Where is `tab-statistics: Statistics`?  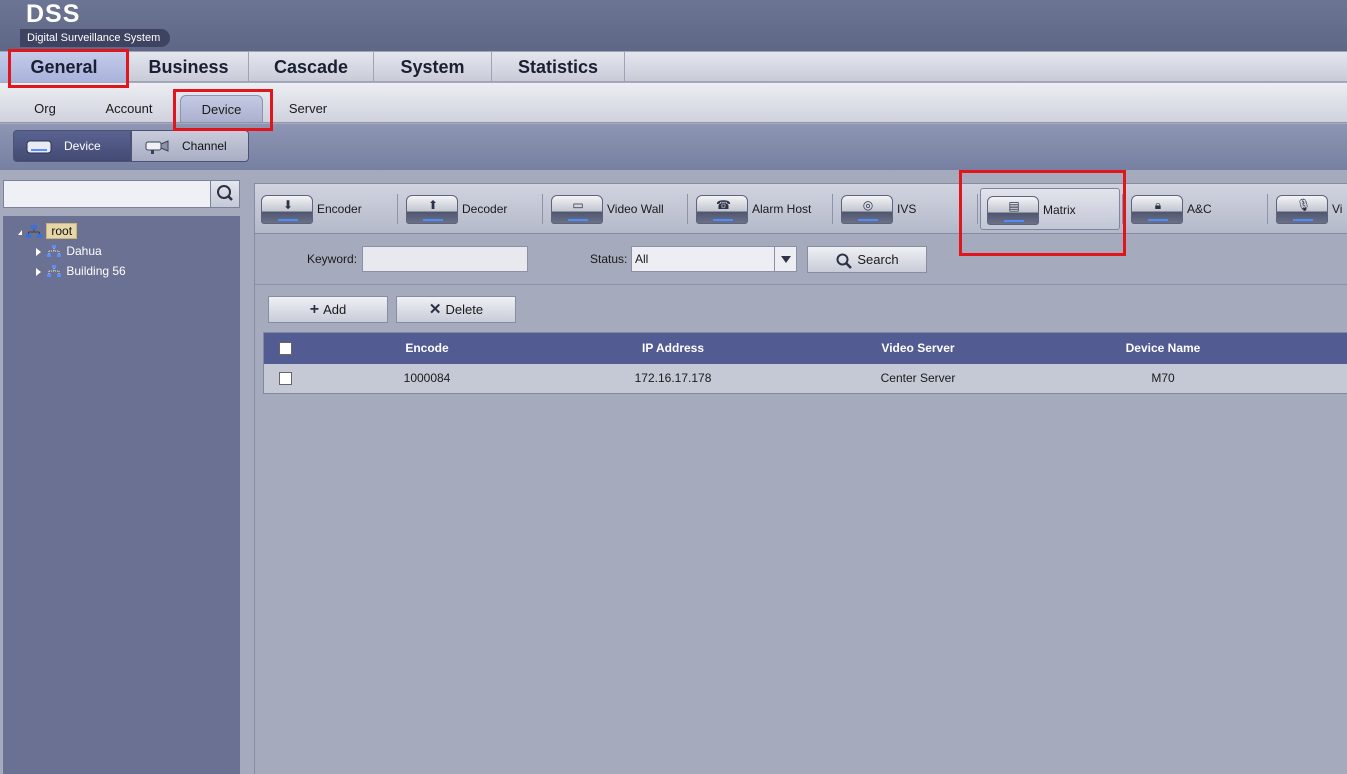 tab-statistics: Statistics is located at coordinates (558, 67).